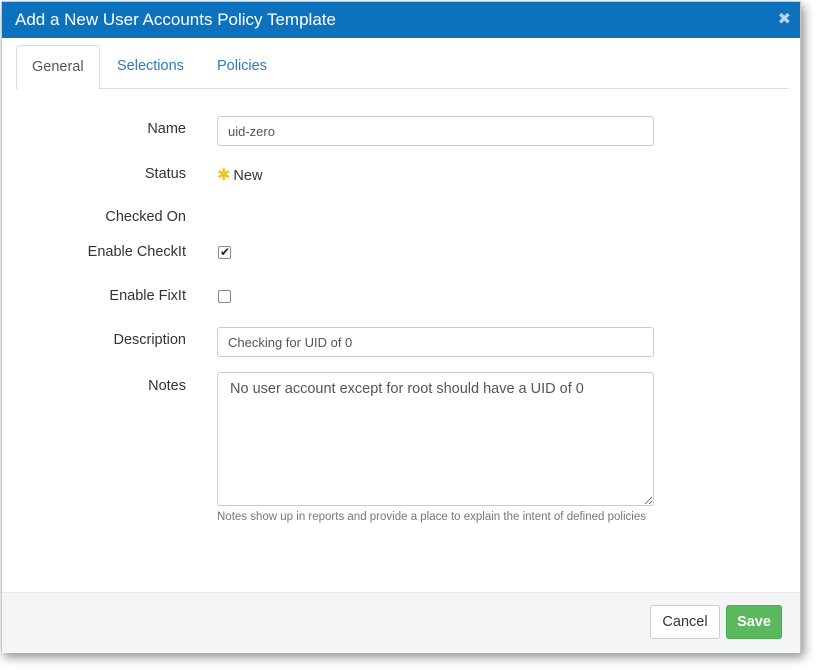 Image resolution: width=821 pixels, height=670 pixels. I want to click on dialog-title: Add a New User Accounts Policy Template, so click(175, 19).